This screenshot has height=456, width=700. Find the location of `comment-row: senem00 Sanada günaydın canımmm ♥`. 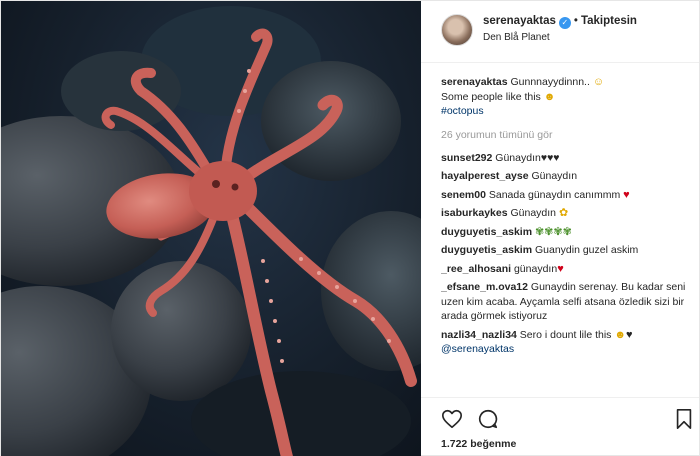

comment-row: senem00 Sanada günaydın canımmm ♥ is located at coordinates (564, 195).